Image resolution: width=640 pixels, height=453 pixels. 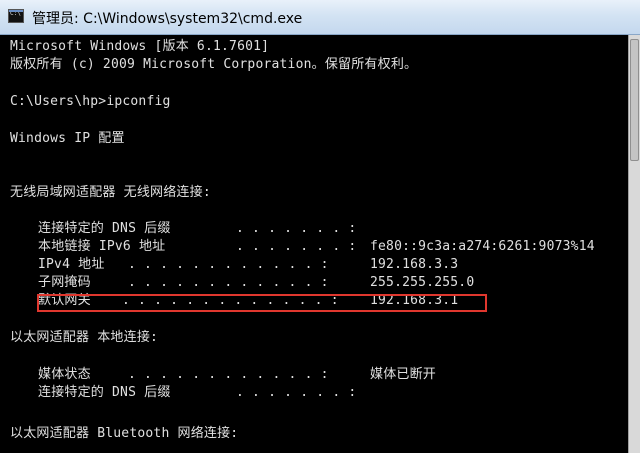 I want to click on ipv4-highlight-box, so click(x=262, y=303).